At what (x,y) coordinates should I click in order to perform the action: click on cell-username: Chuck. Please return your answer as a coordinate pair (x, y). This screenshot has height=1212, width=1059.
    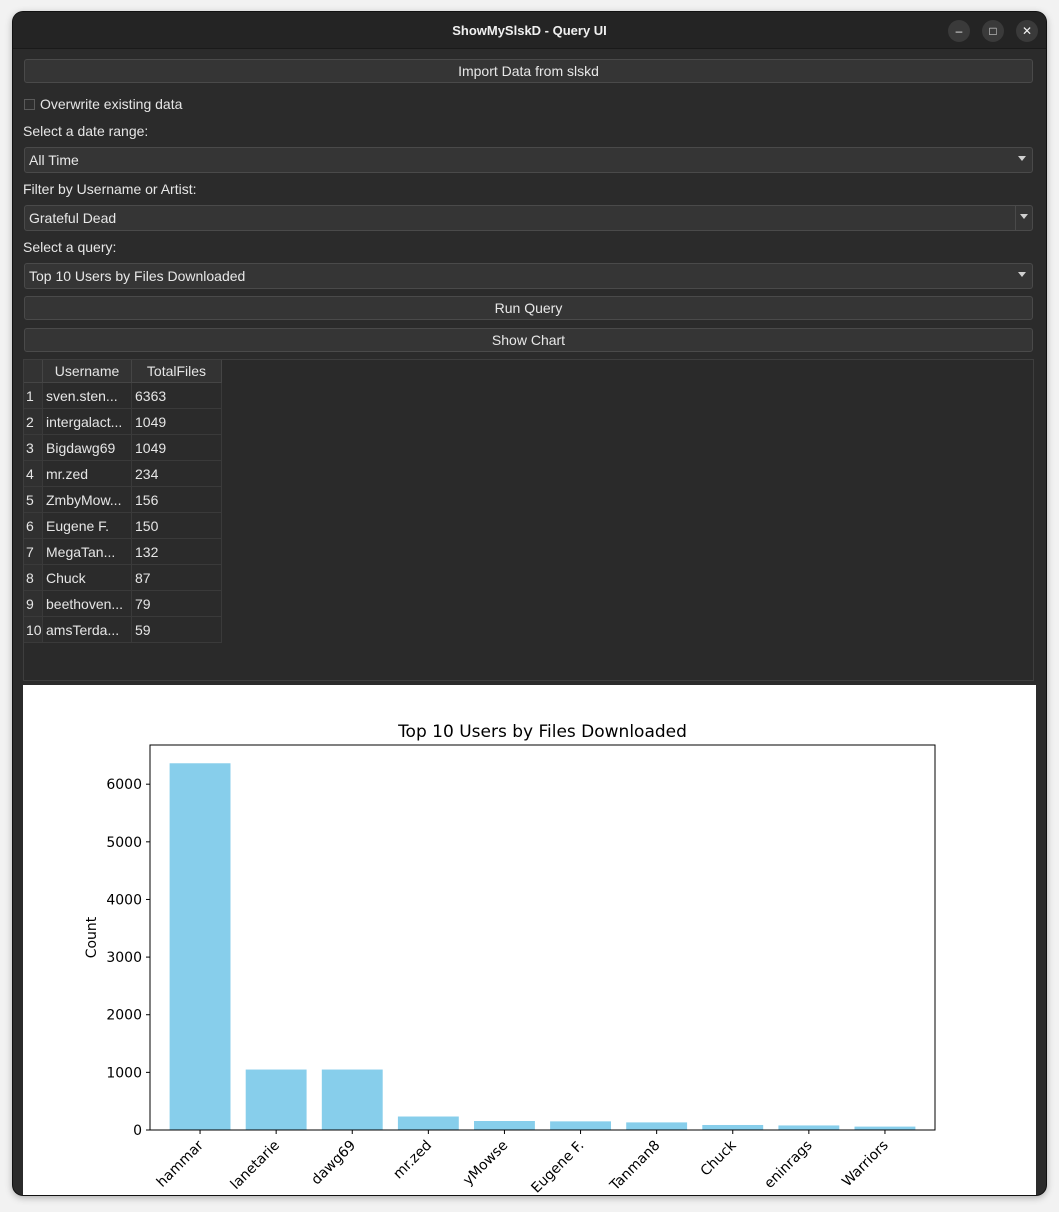
    Looking at the image, I should click on (87, 577).